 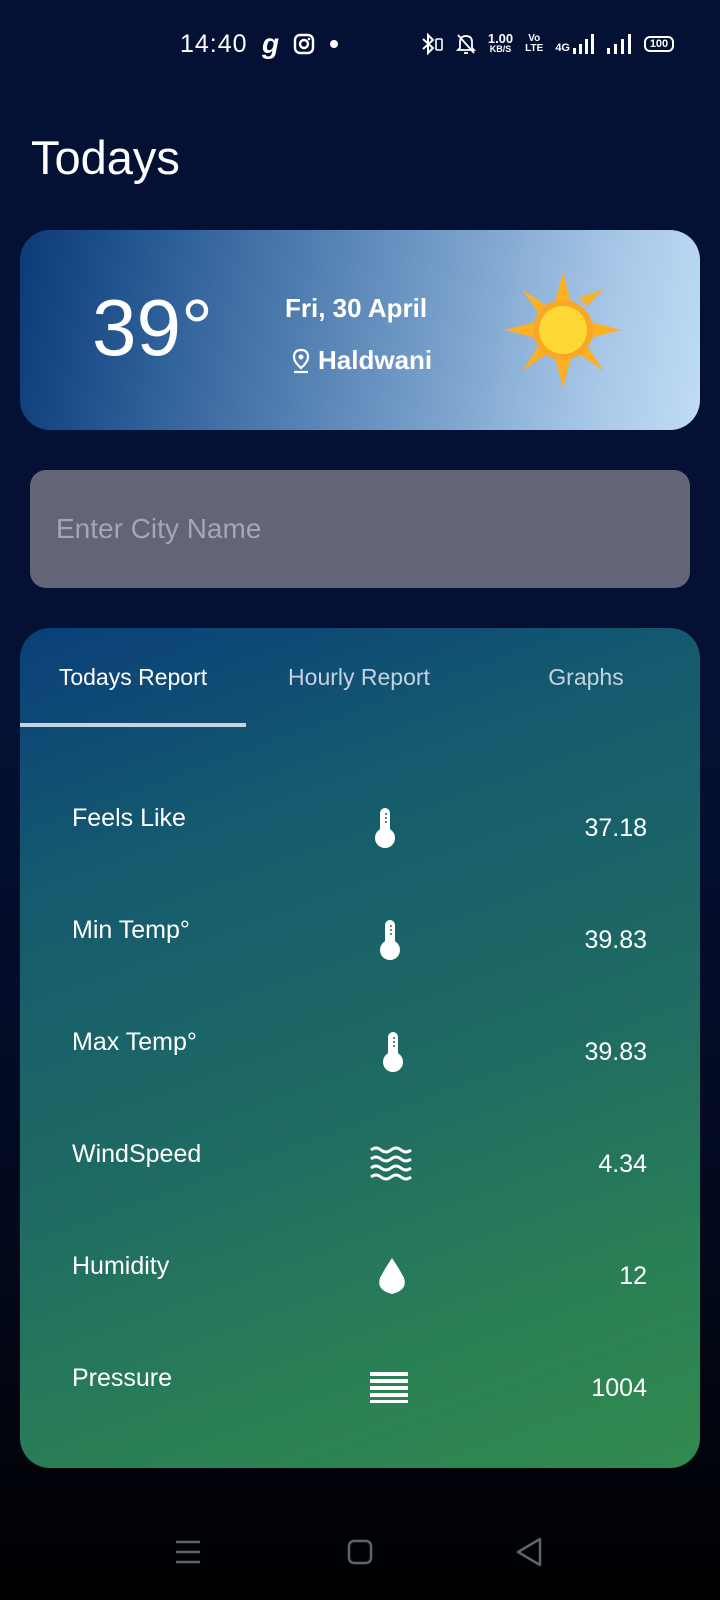 I want to click on home-icon, so click(x=360, y=1552).